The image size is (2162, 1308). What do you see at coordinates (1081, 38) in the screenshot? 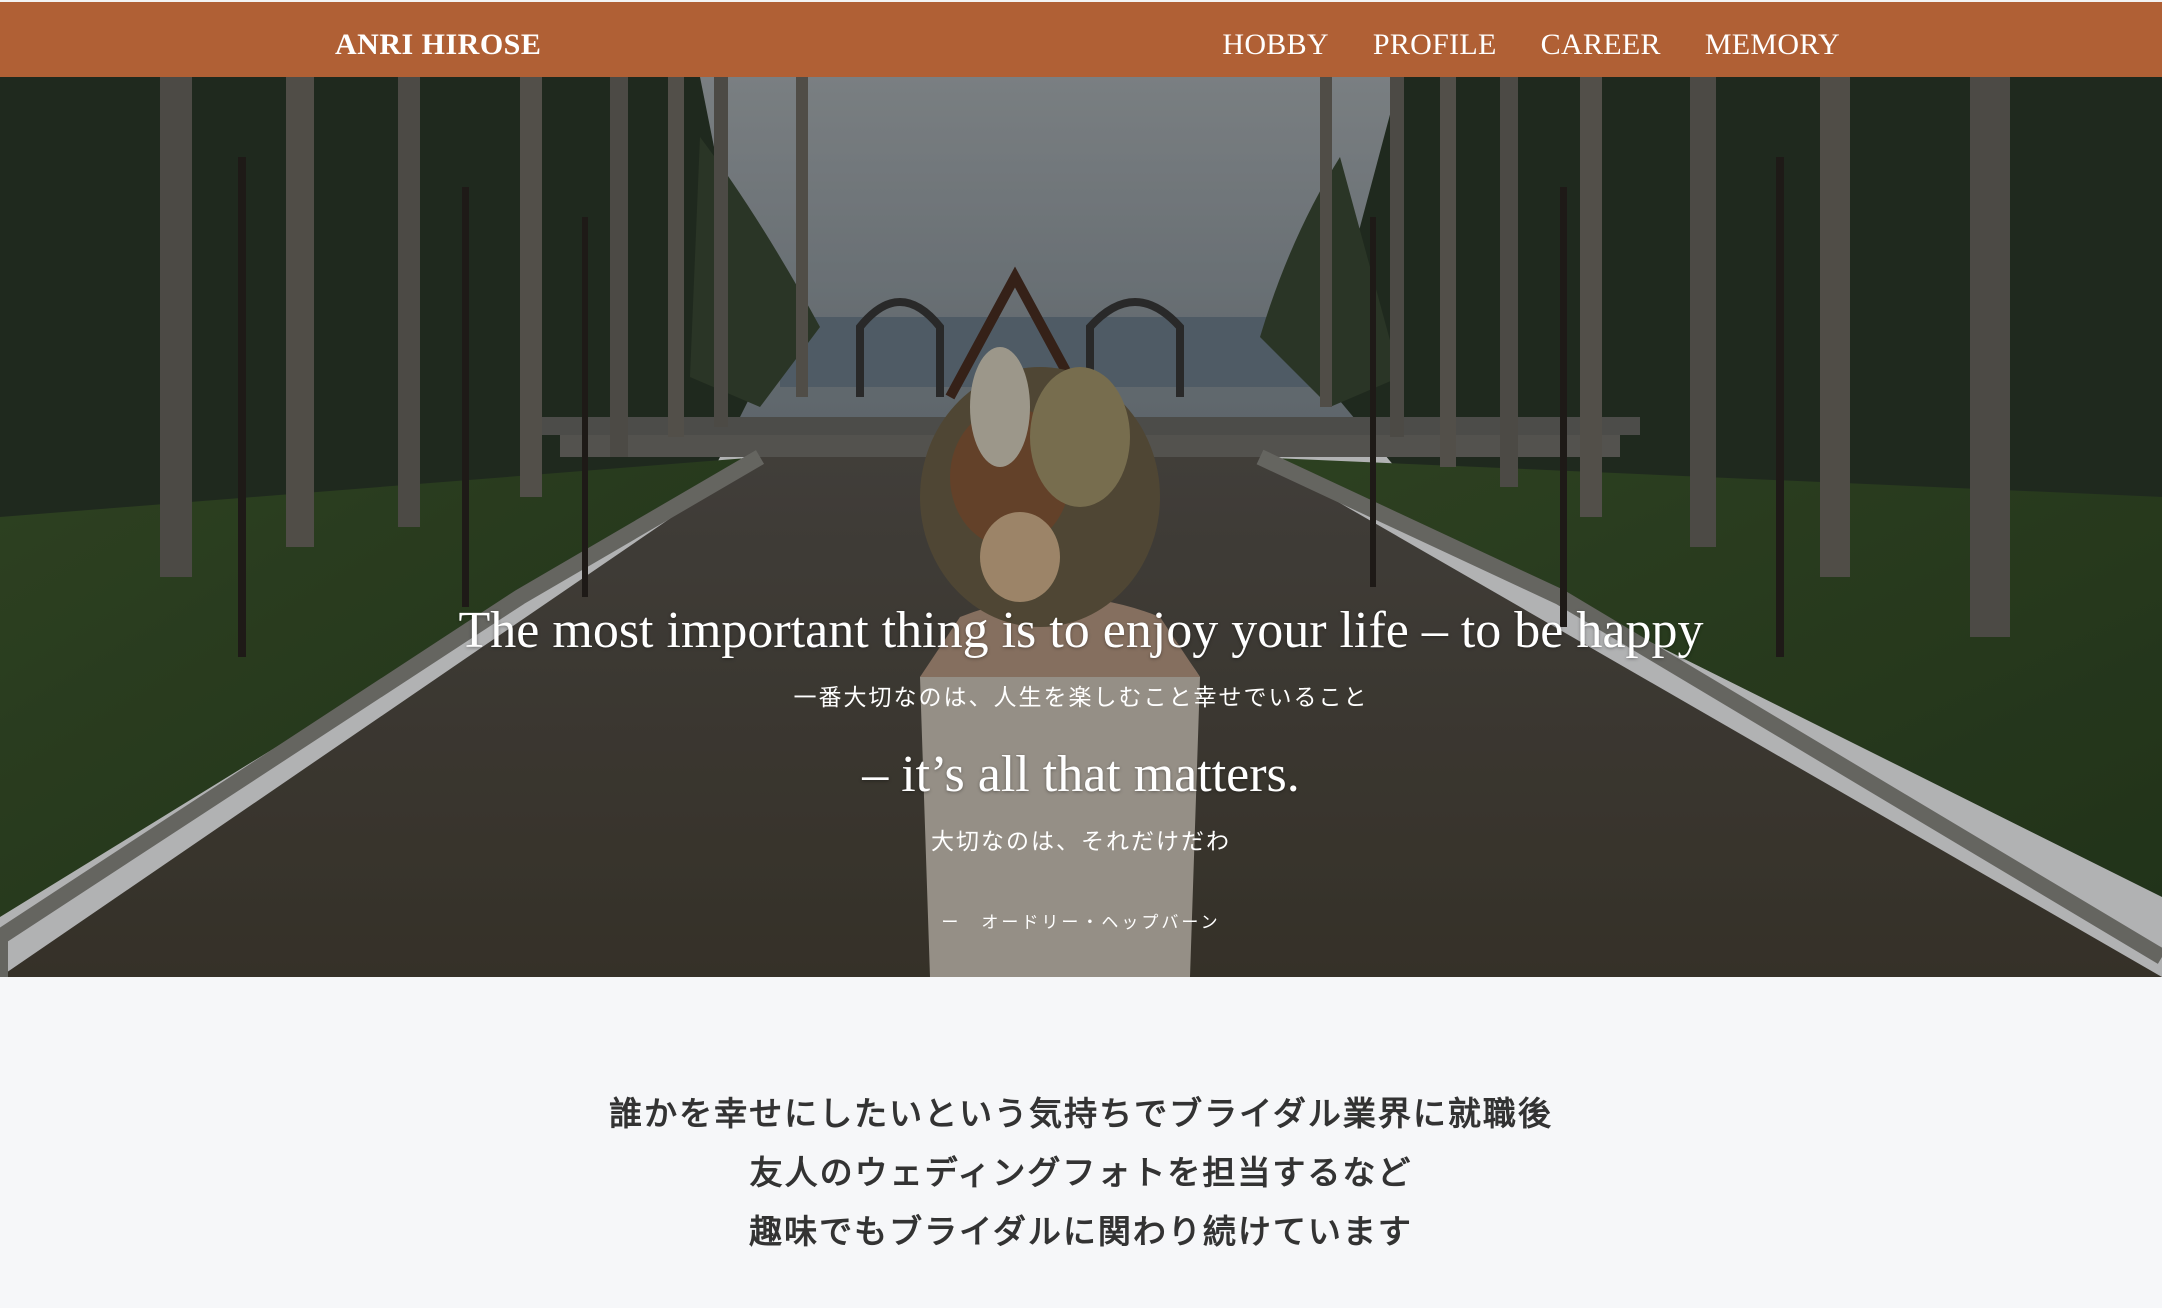
I see `top-navbar: ANRI HIROSE HOBBY PROFILE CAREER MEMORY` at bounding box center [1081, 38].